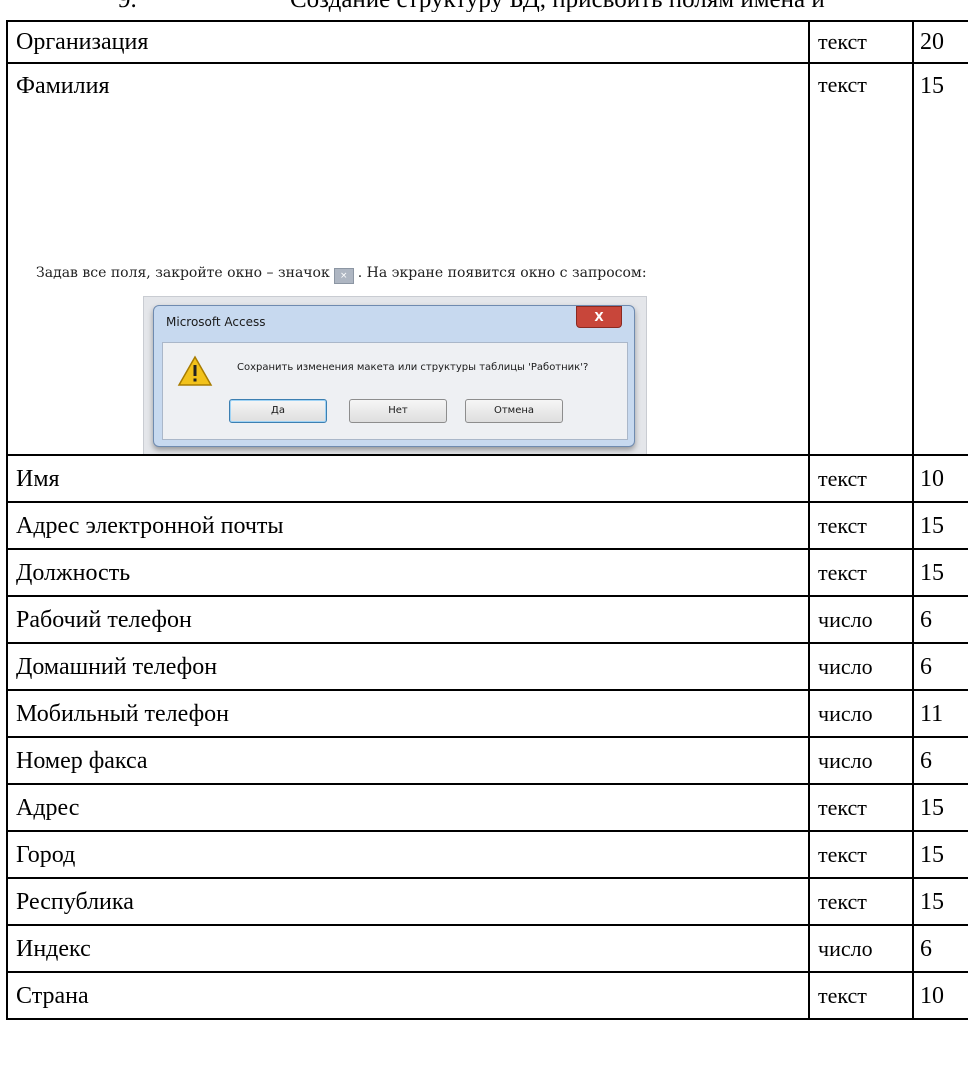 The height and width of the screenshot is (1070, 968). I want to click on table-row: Организация текст 20, so click(487, 42).